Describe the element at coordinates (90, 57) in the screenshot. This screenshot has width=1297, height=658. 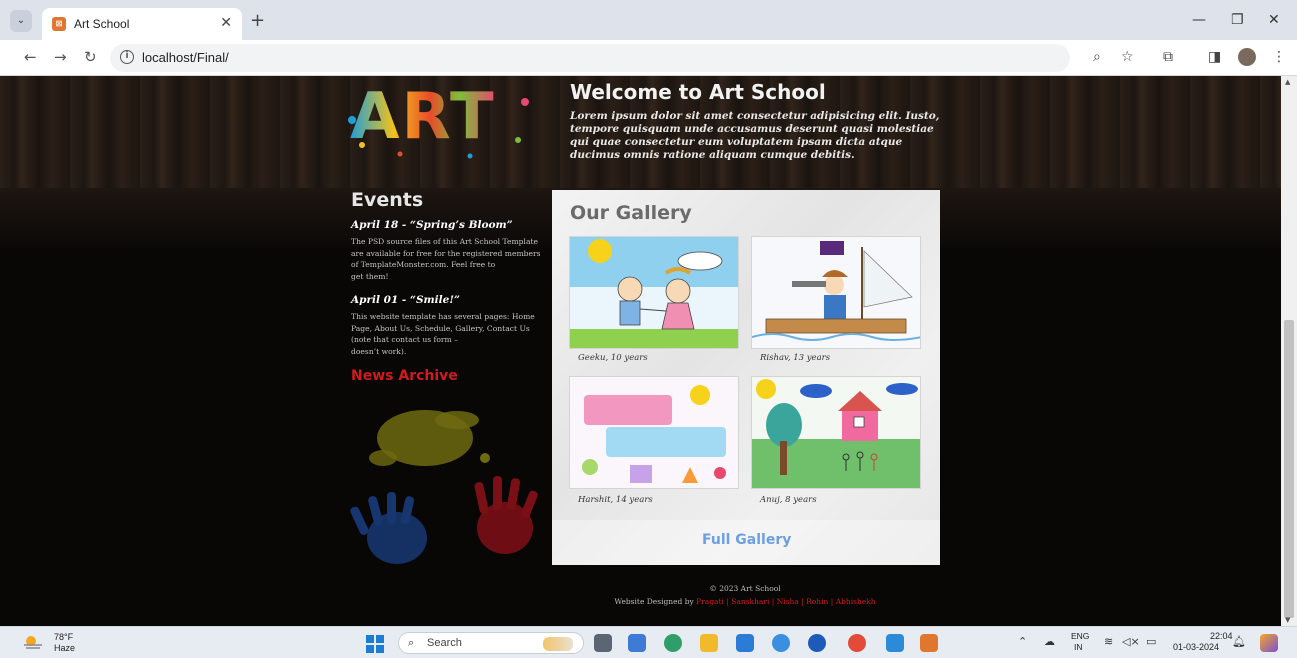
I see `reload-icon: ↻` at that location.